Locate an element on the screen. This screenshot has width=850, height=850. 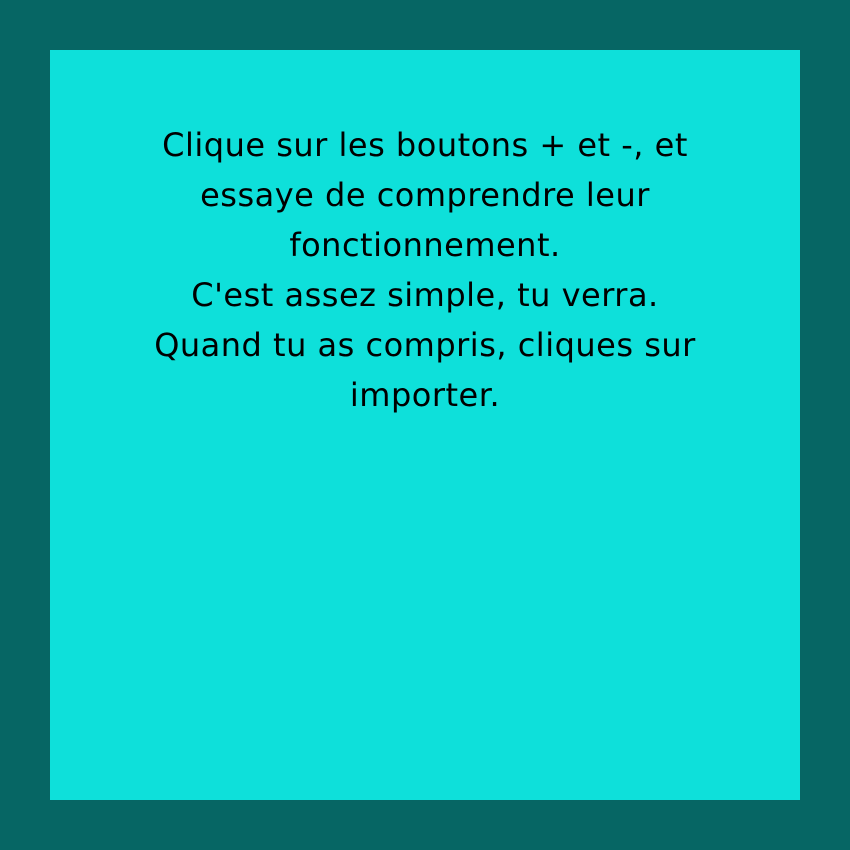
instruction-line-3: fonctionnement. is located at coordinates (425, 245).